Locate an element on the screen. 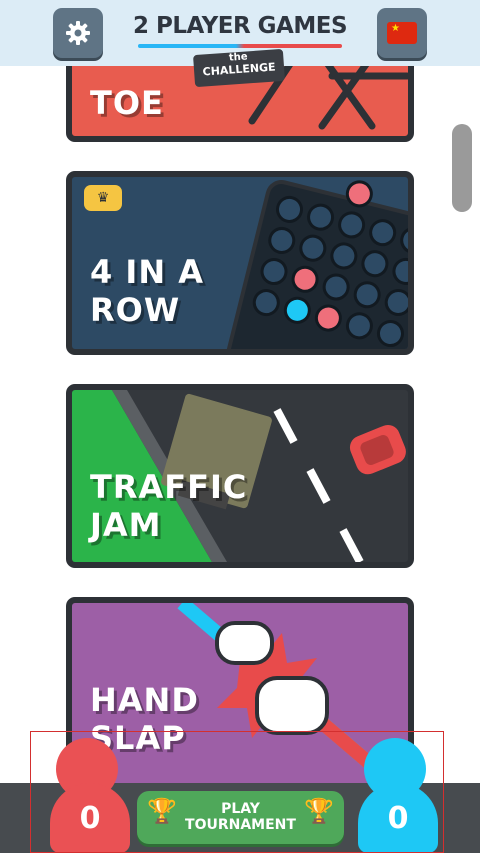 This screenshot has width=480, height=853. game-title: TOE is located at coordinates (127, 103).